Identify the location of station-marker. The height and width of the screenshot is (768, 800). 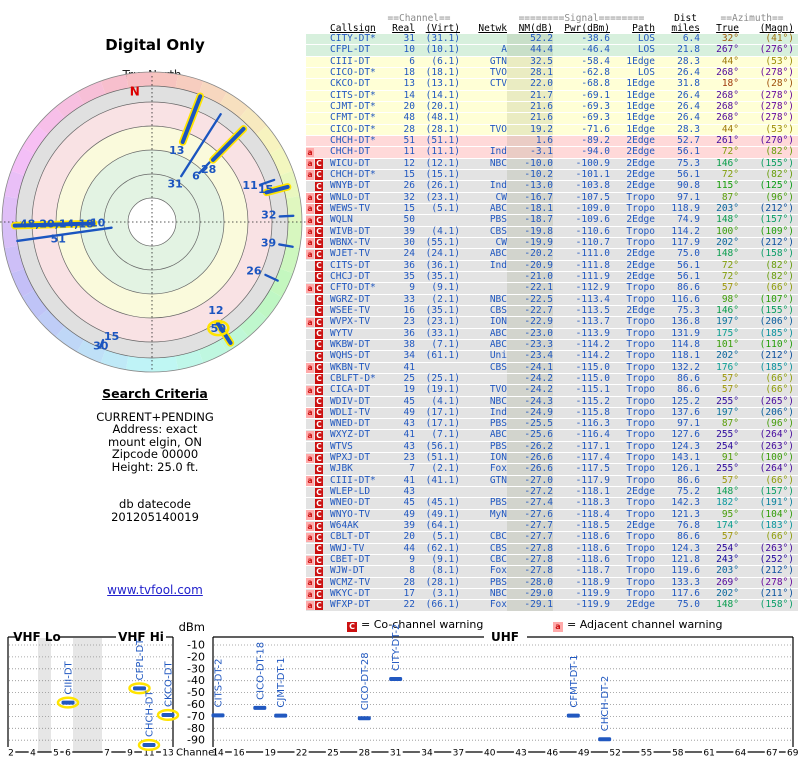
(396, 679).